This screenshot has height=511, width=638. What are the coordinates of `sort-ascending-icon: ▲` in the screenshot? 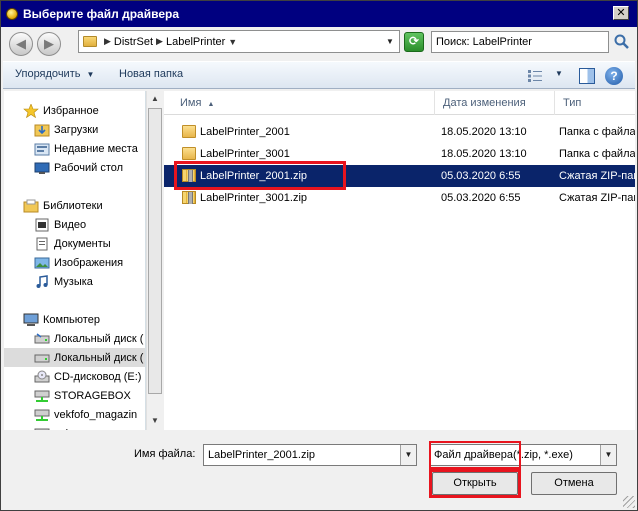 It's located at (211, 104).